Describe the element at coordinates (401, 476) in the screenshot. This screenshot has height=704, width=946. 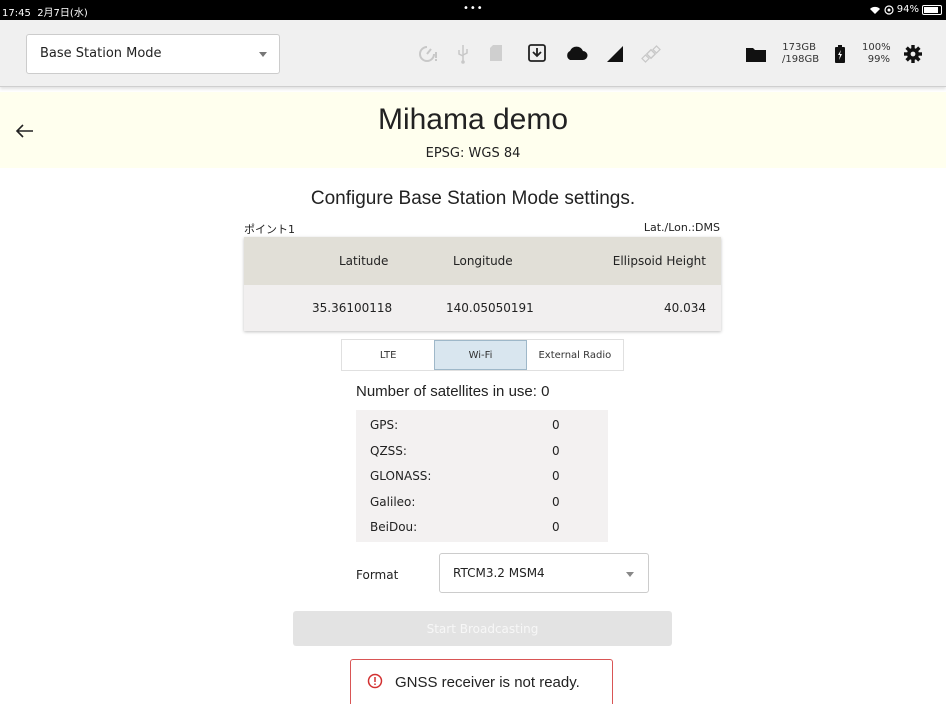
I see `constellation-name: GLONASS:` at that location.